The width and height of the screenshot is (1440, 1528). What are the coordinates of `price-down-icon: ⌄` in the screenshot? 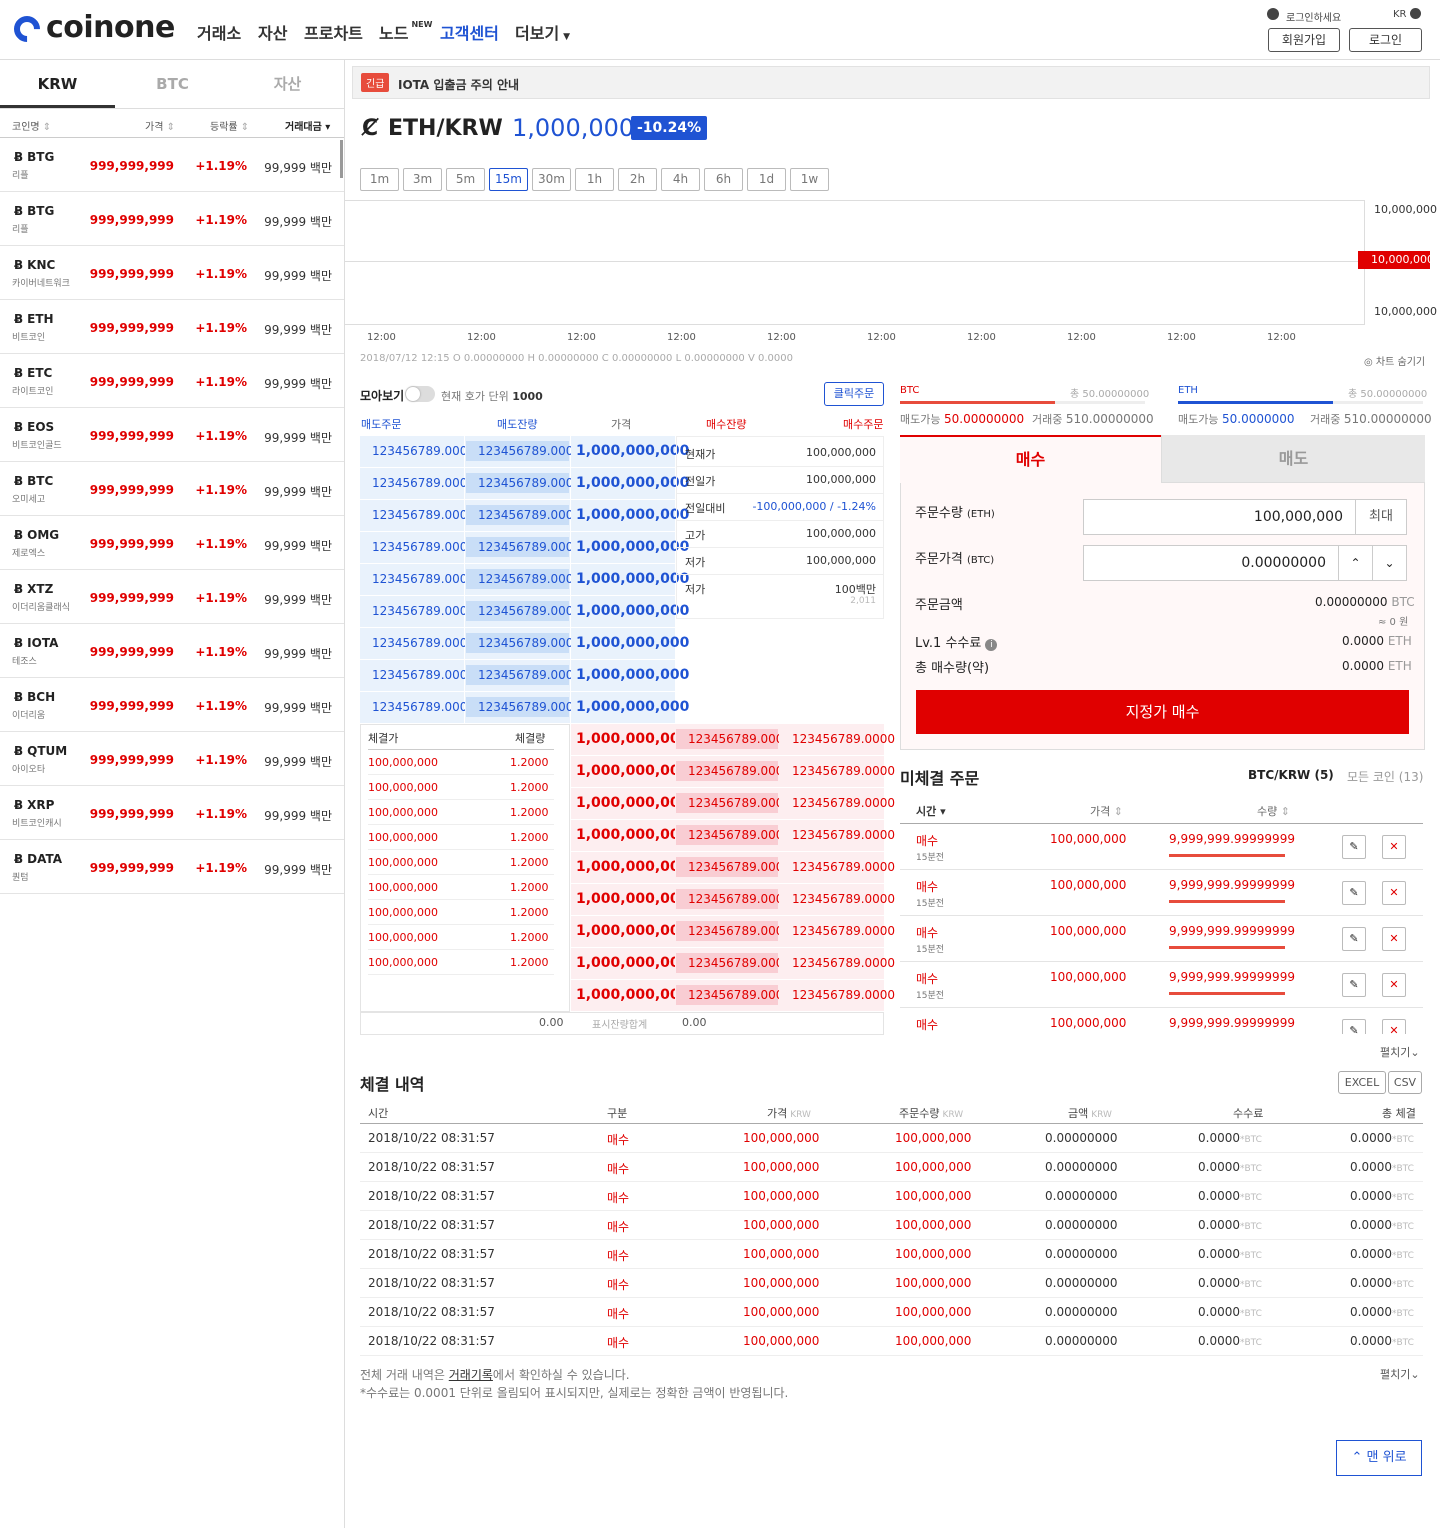 It's located at (1389, 563).